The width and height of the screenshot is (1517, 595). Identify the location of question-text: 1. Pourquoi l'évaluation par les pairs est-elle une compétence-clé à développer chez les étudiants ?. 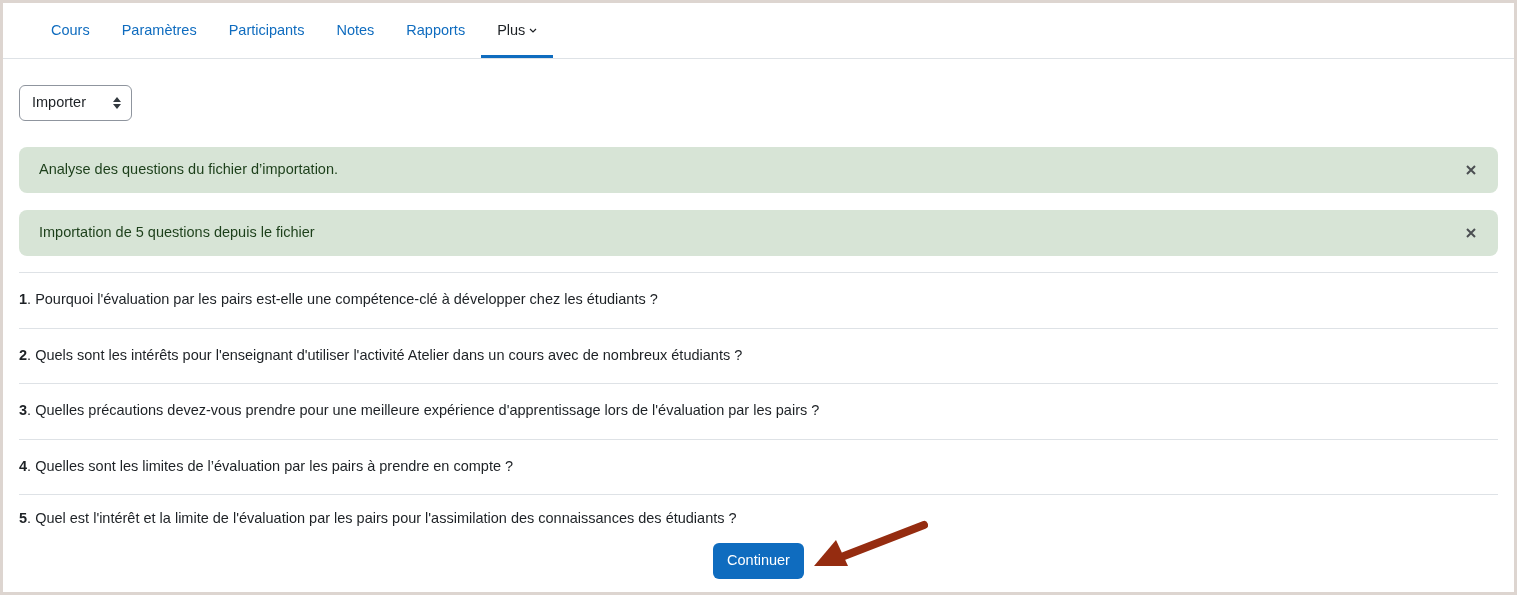
(338, 300).